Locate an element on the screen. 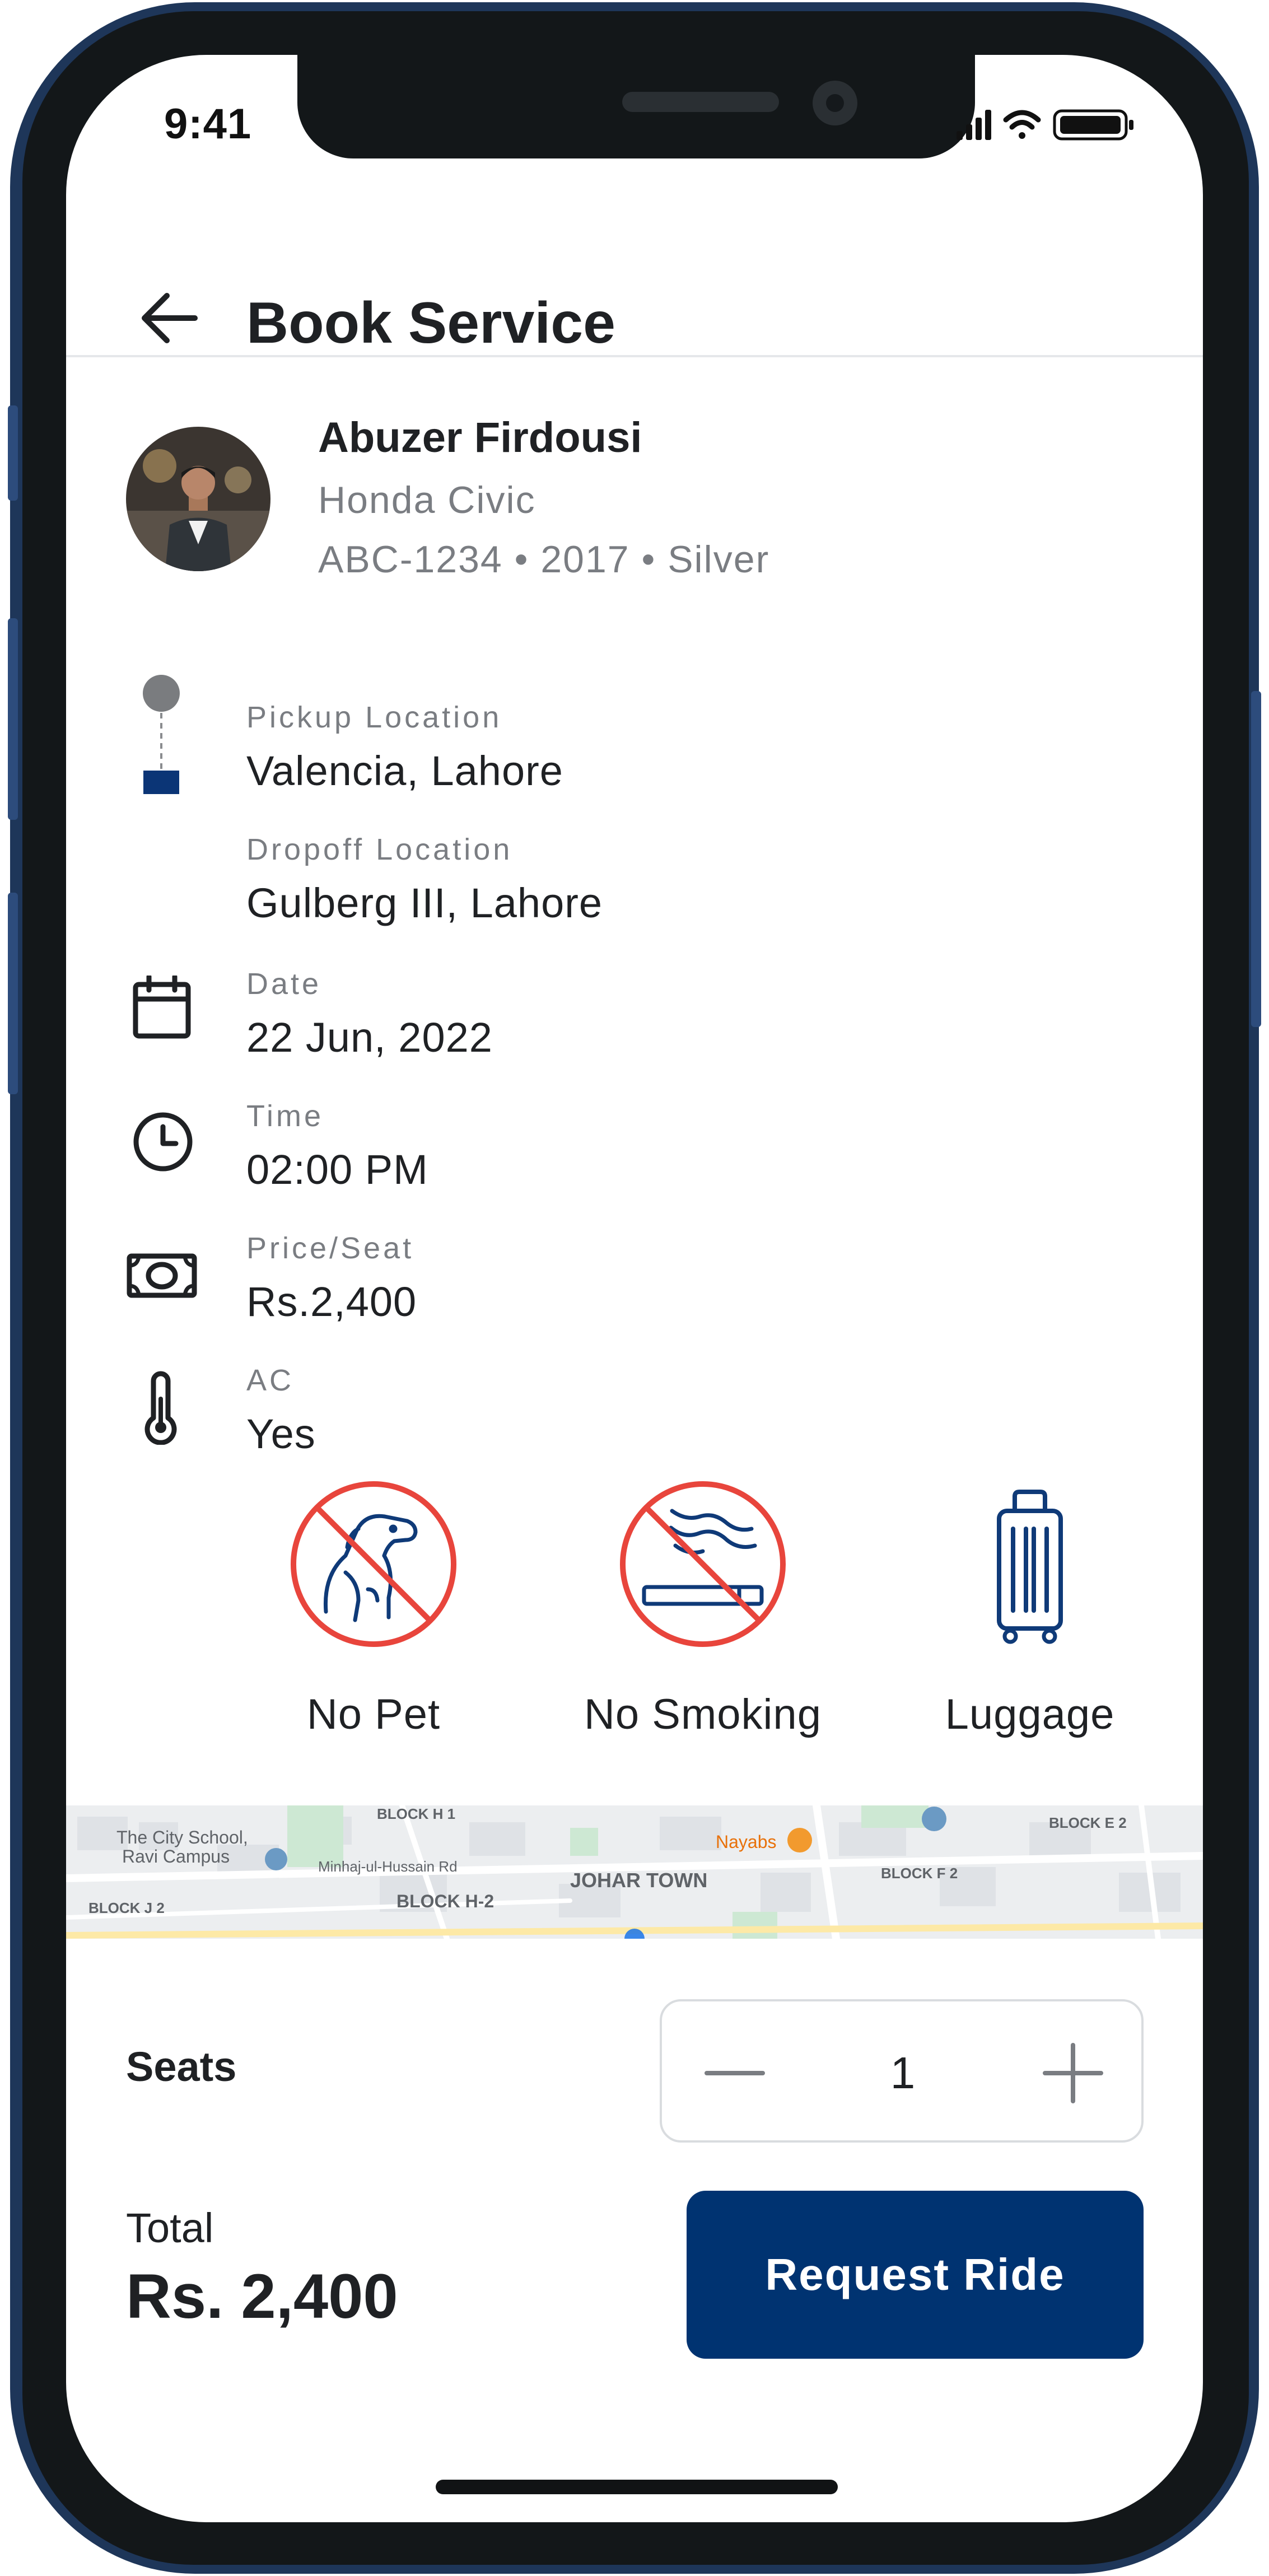 The image size is (1269, 2576). no-smoking-label: No Smoking is located at coordinates (703, 1715).